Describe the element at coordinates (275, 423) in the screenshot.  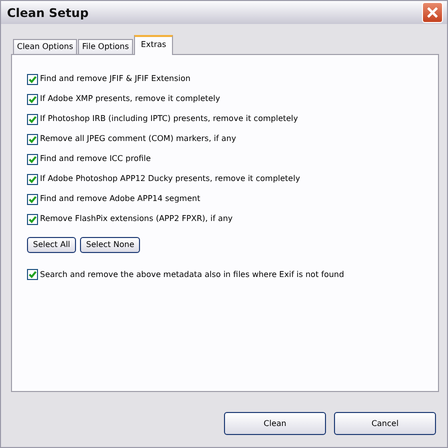
I see `clean-button: Clean` at that location.